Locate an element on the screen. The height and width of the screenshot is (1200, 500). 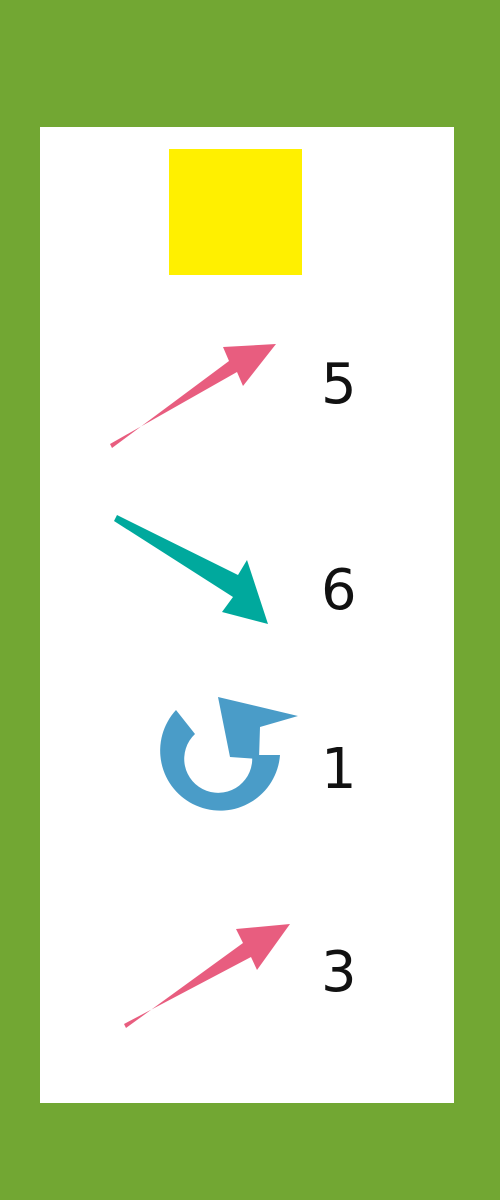
arrow-down-right-icon is located at coordinates (191, 569).